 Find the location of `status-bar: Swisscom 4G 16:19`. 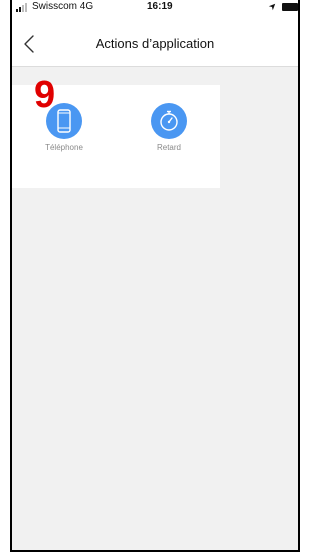

status-bar: Swisscom 4G 16:19 is located at coordinates (155, 12).